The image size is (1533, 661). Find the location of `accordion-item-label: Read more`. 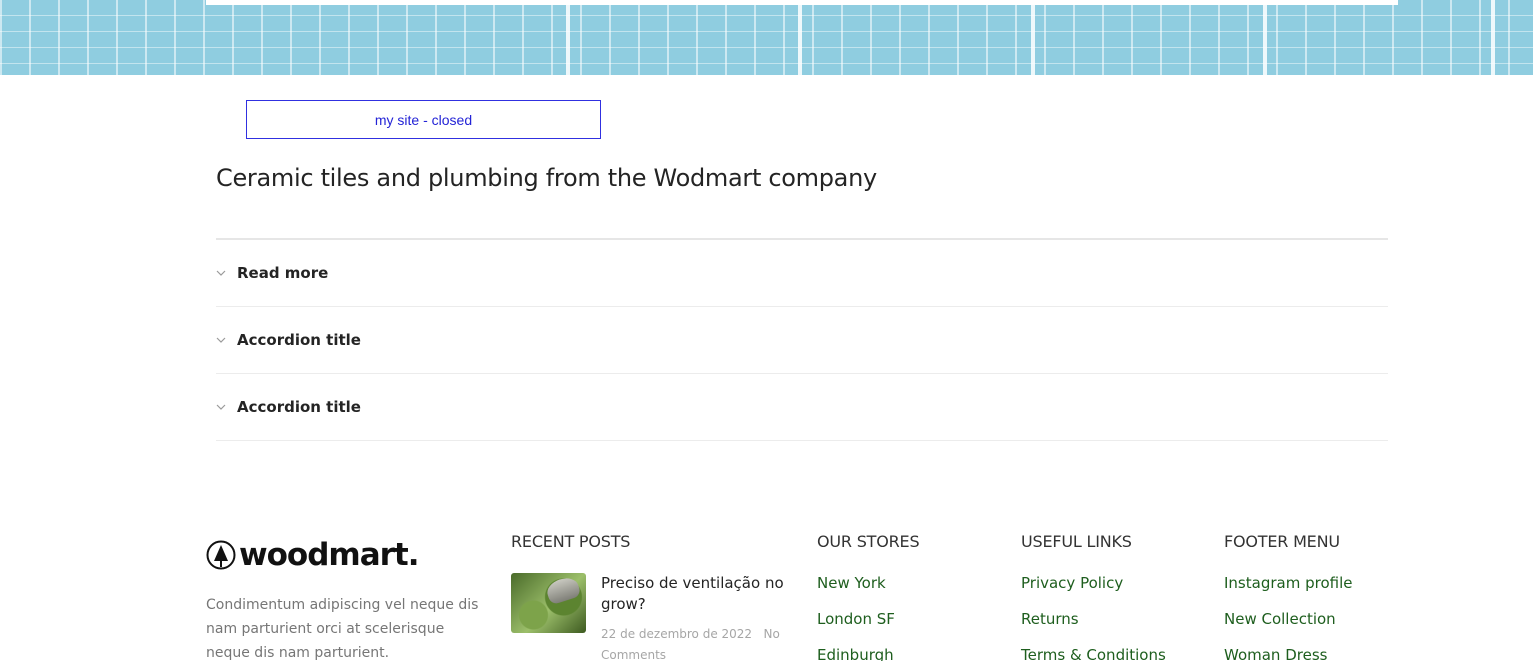

accordion-item-label: Read more is located at coordinates (283, 273).